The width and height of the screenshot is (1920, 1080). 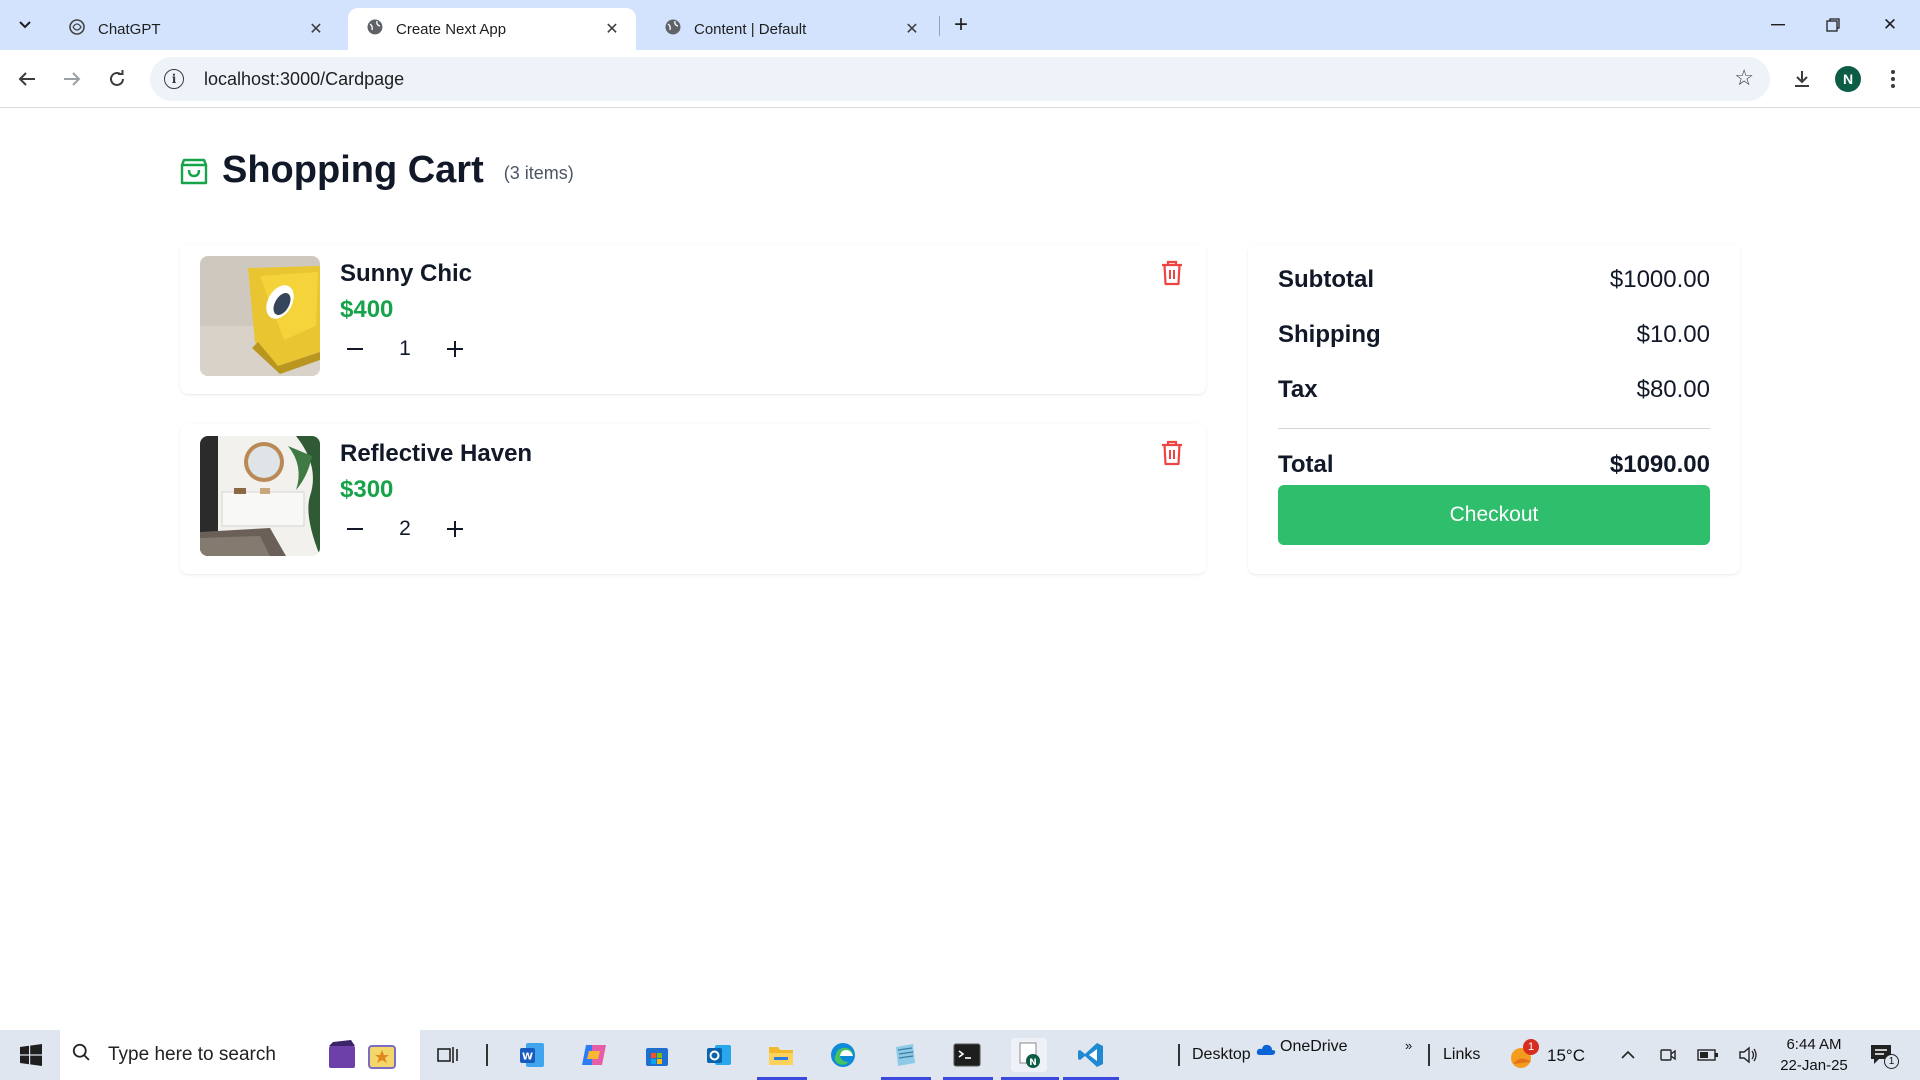 What do you see at coordinates (594, 1055) in the screenshot?
I see `copilot-icon` at bounding box center [594, 1055].